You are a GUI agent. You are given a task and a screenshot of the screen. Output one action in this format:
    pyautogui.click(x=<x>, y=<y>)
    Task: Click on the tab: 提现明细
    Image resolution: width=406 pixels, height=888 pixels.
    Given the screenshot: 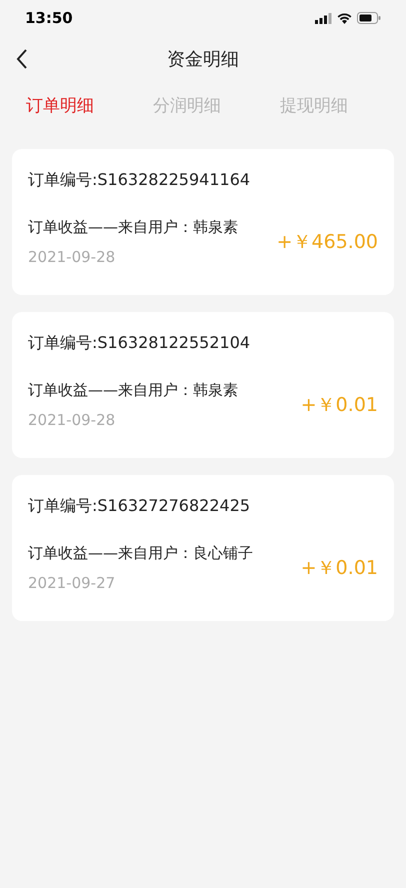 What is the action you would take?
    pyautogui.click(x=314, y=107)
    